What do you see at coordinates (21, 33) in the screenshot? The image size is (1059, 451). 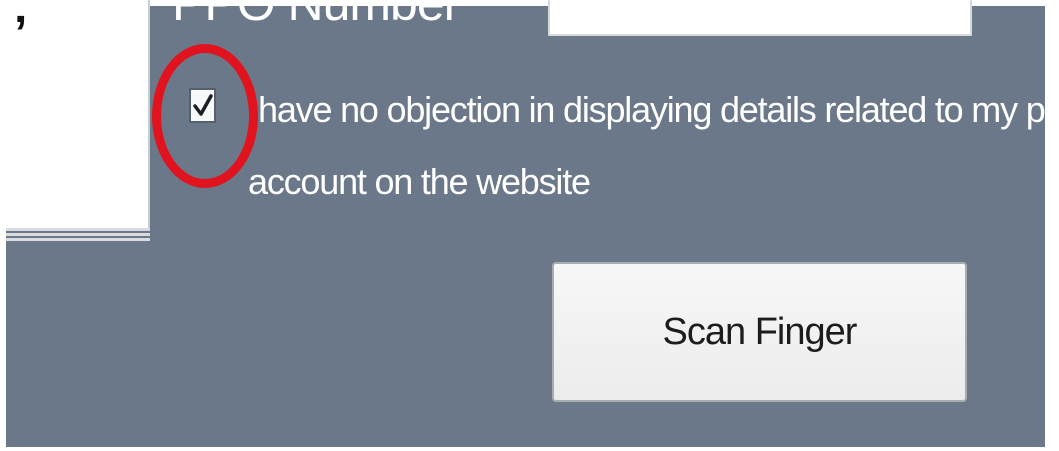 I see `photo-fragment: ’` at bounding box center [21, 33].